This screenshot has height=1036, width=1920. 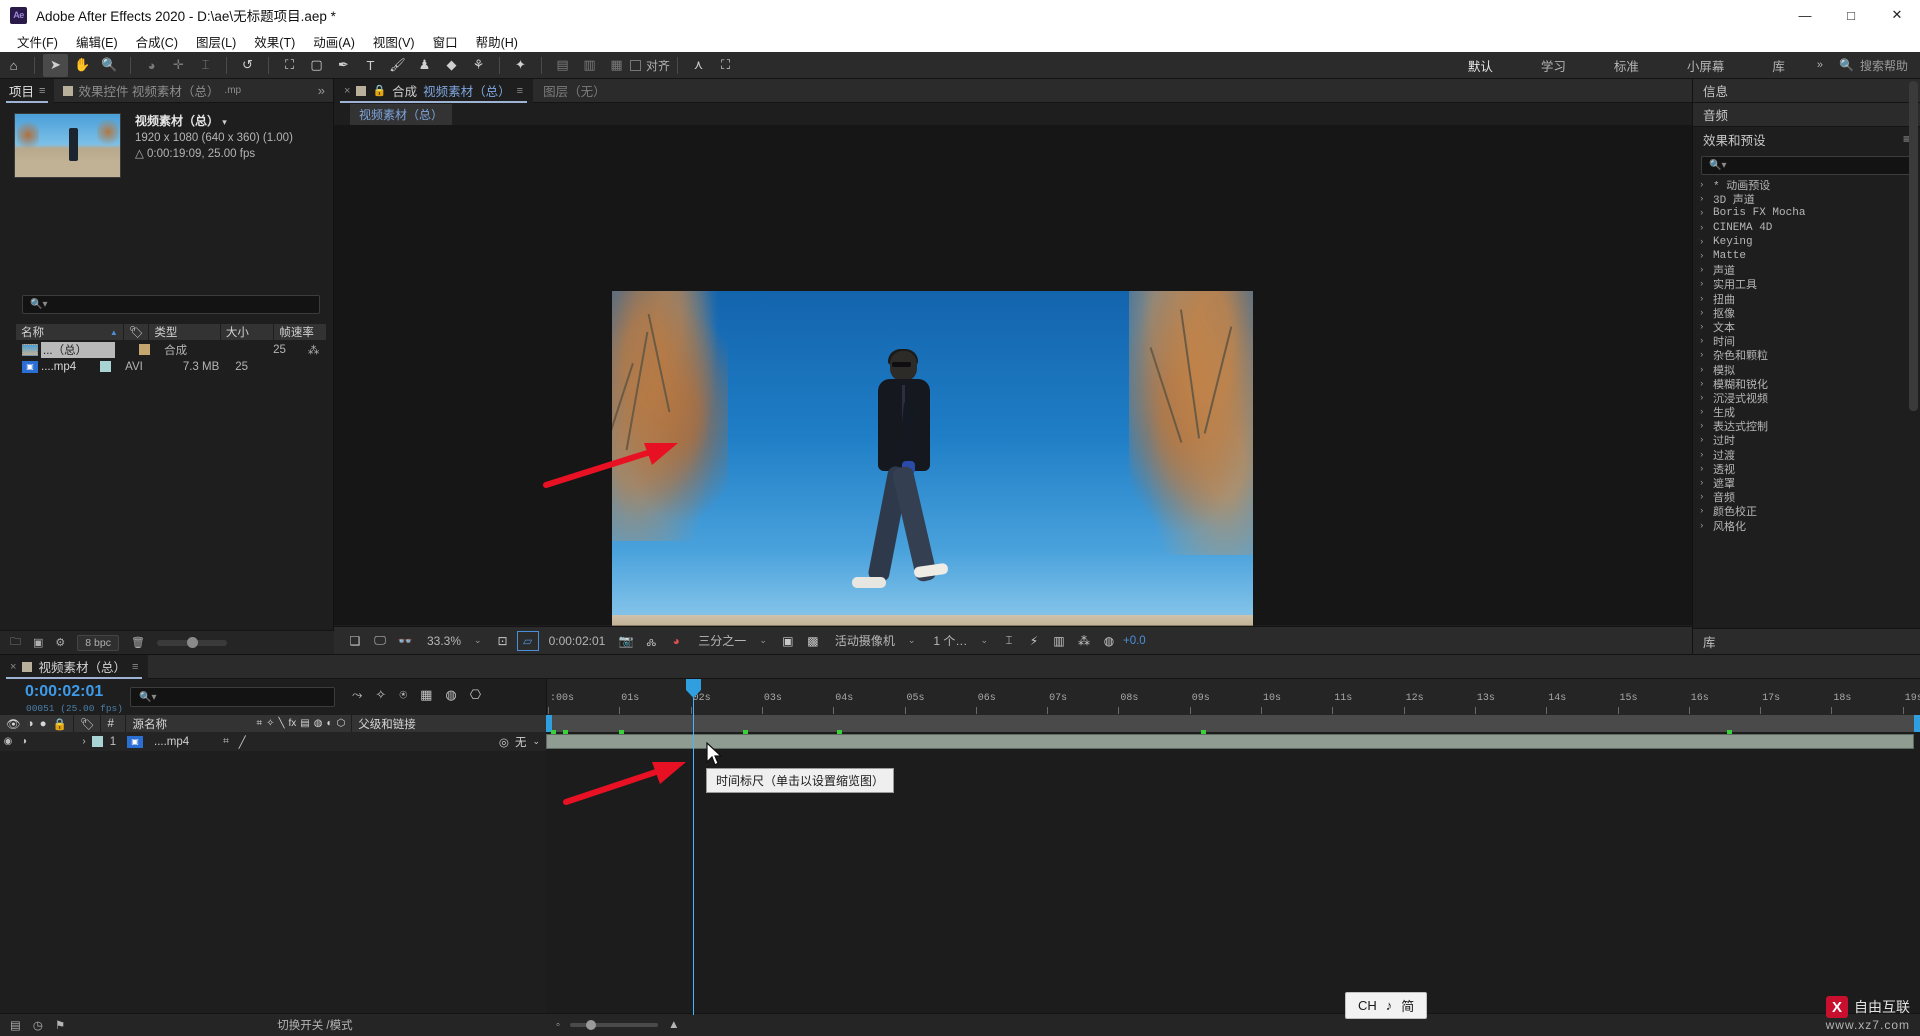 What do you see at coordinates (15, 642) in the screenshot?
I see `new-folder-icon: 🗀` at bounding box center [15, 642].